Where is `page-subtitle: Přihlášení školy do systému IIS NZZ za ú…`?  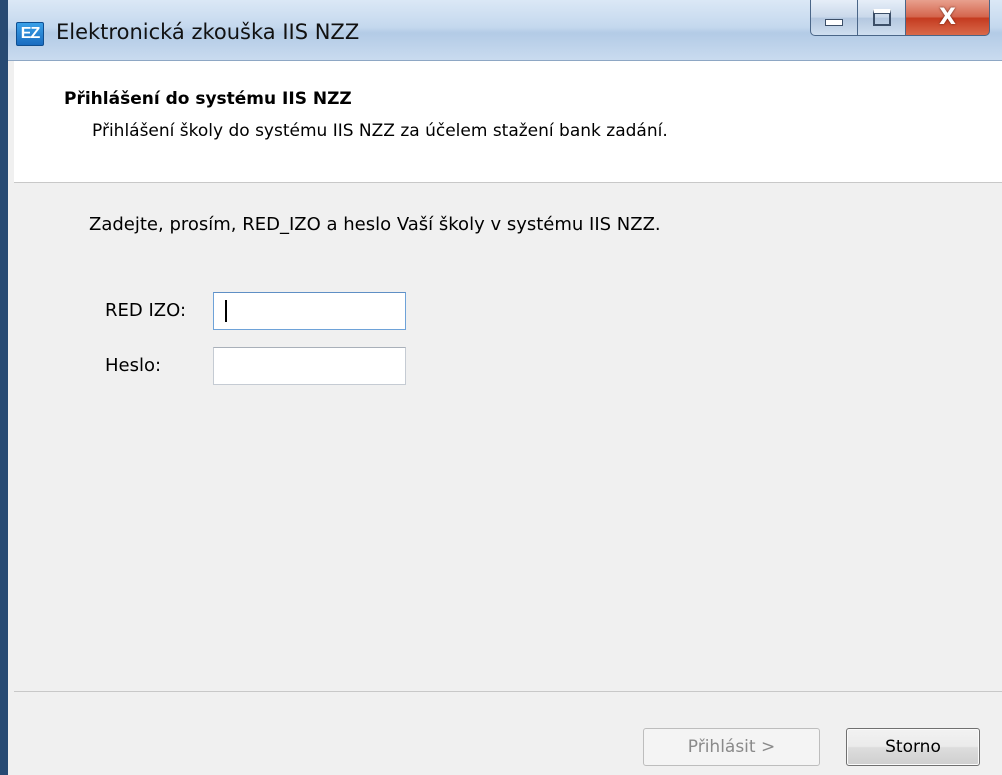
page-subtitle: Přihlášení školy do systému IIS NZZ za ú… is located at coordinates (380, 131).